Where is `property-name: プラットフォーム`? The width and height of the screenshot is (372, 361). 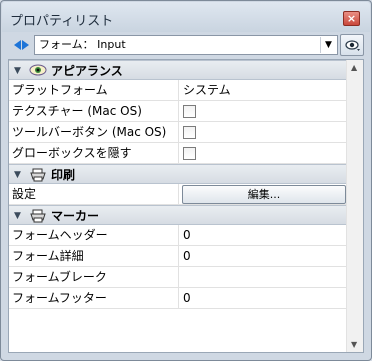
property-name: プラットフォーム is located at coordinates (94, 90).